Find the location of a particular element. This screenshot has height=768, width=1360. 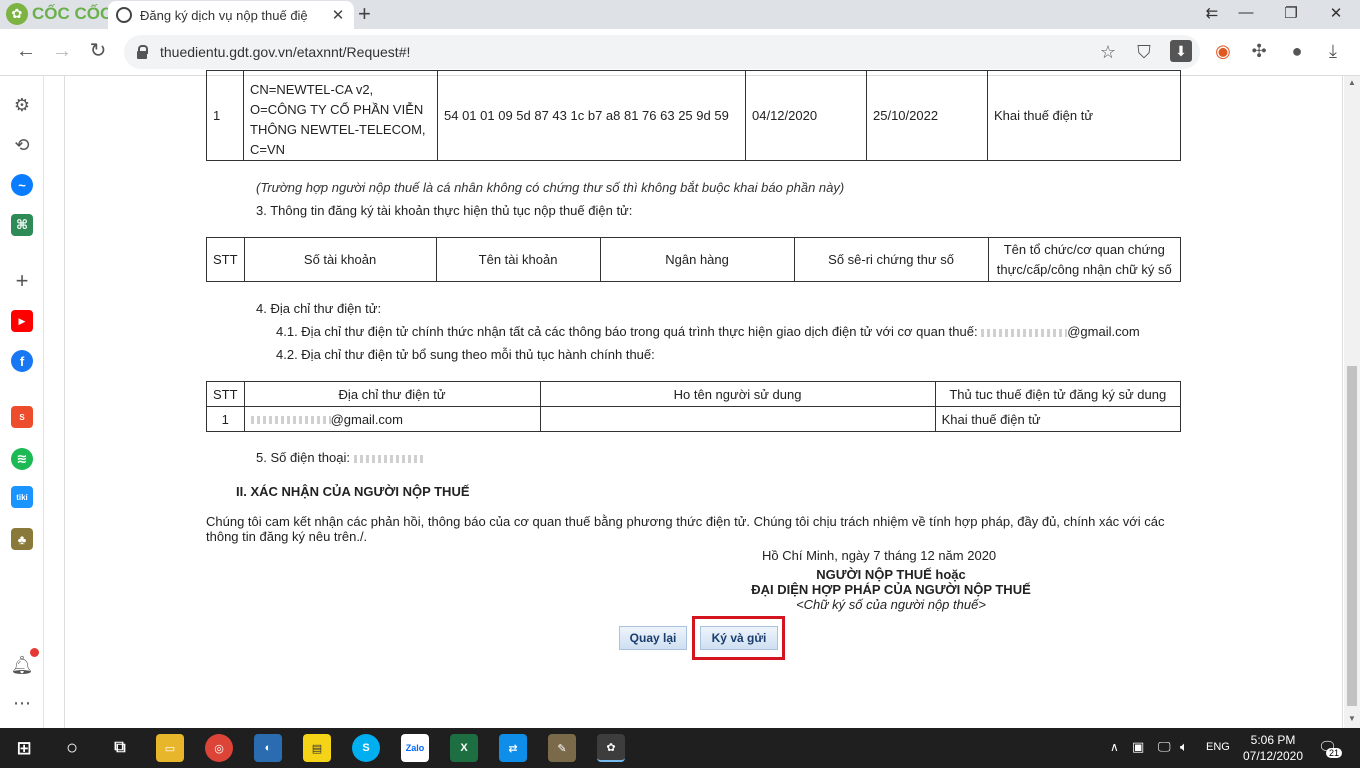

sign-place-date: Hồ Chí Minh, ngày 7 tháng 12 năm 2020 is located at coordinates (879, 555).